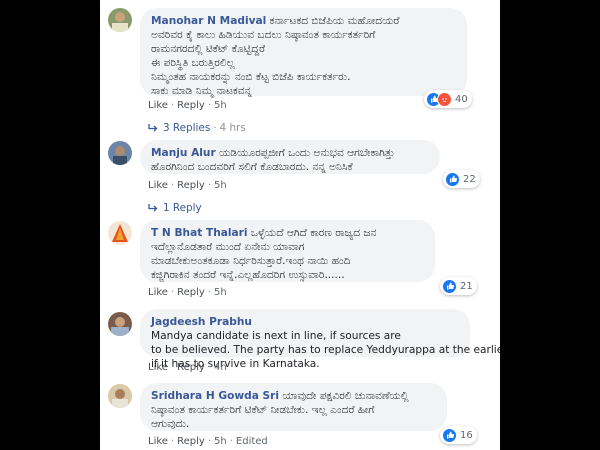  Describe the element at coordinates (215, 396) in the screenshot. I see `comment-author: Sridhara H Gowda Sri` at that location.